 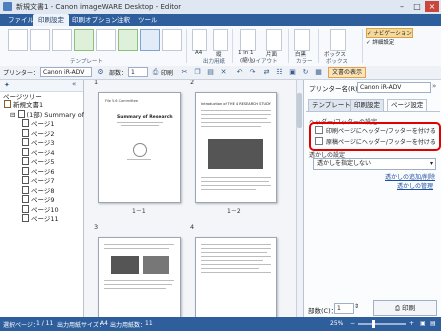 I want to click on page-number: 4, so click(x=192, y=227).